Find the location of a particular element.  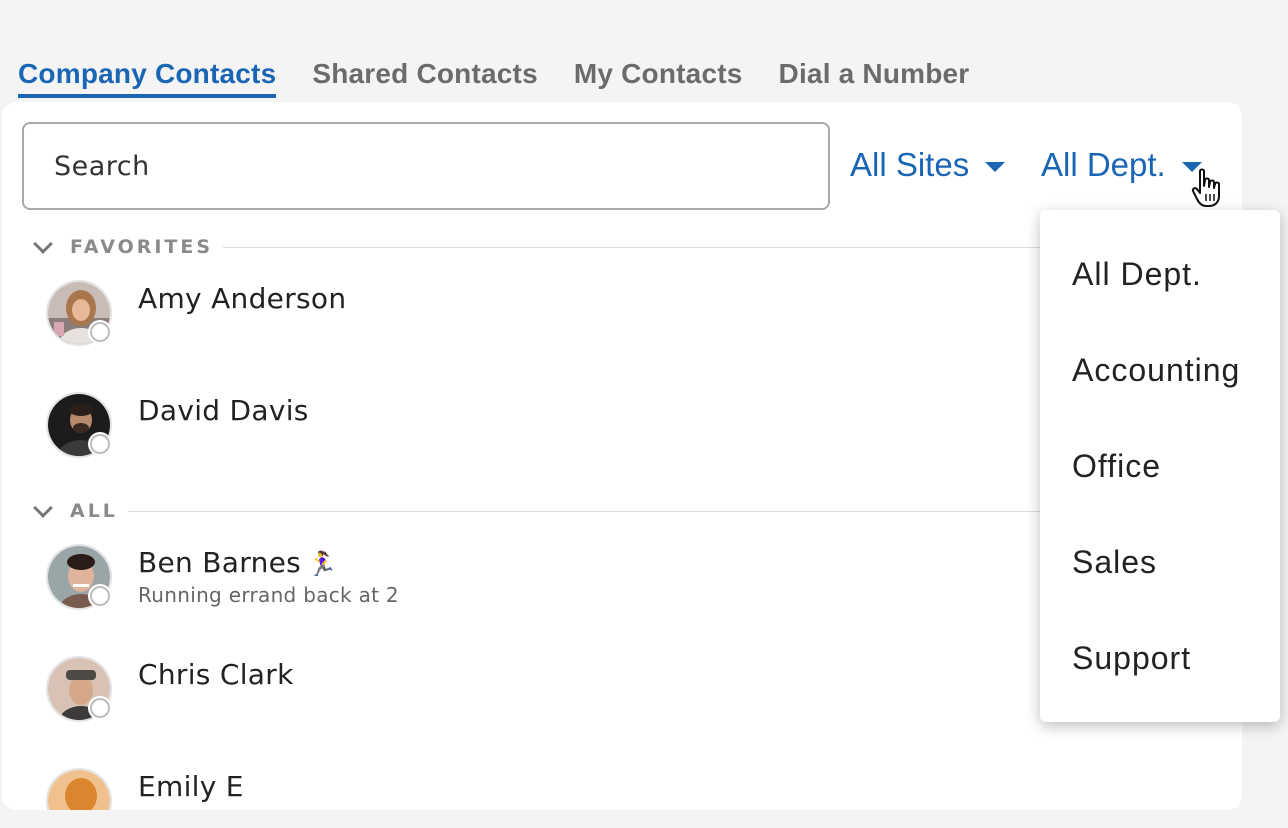

contact-name-text: Ben Barnes is located at coordinates (220, 562).